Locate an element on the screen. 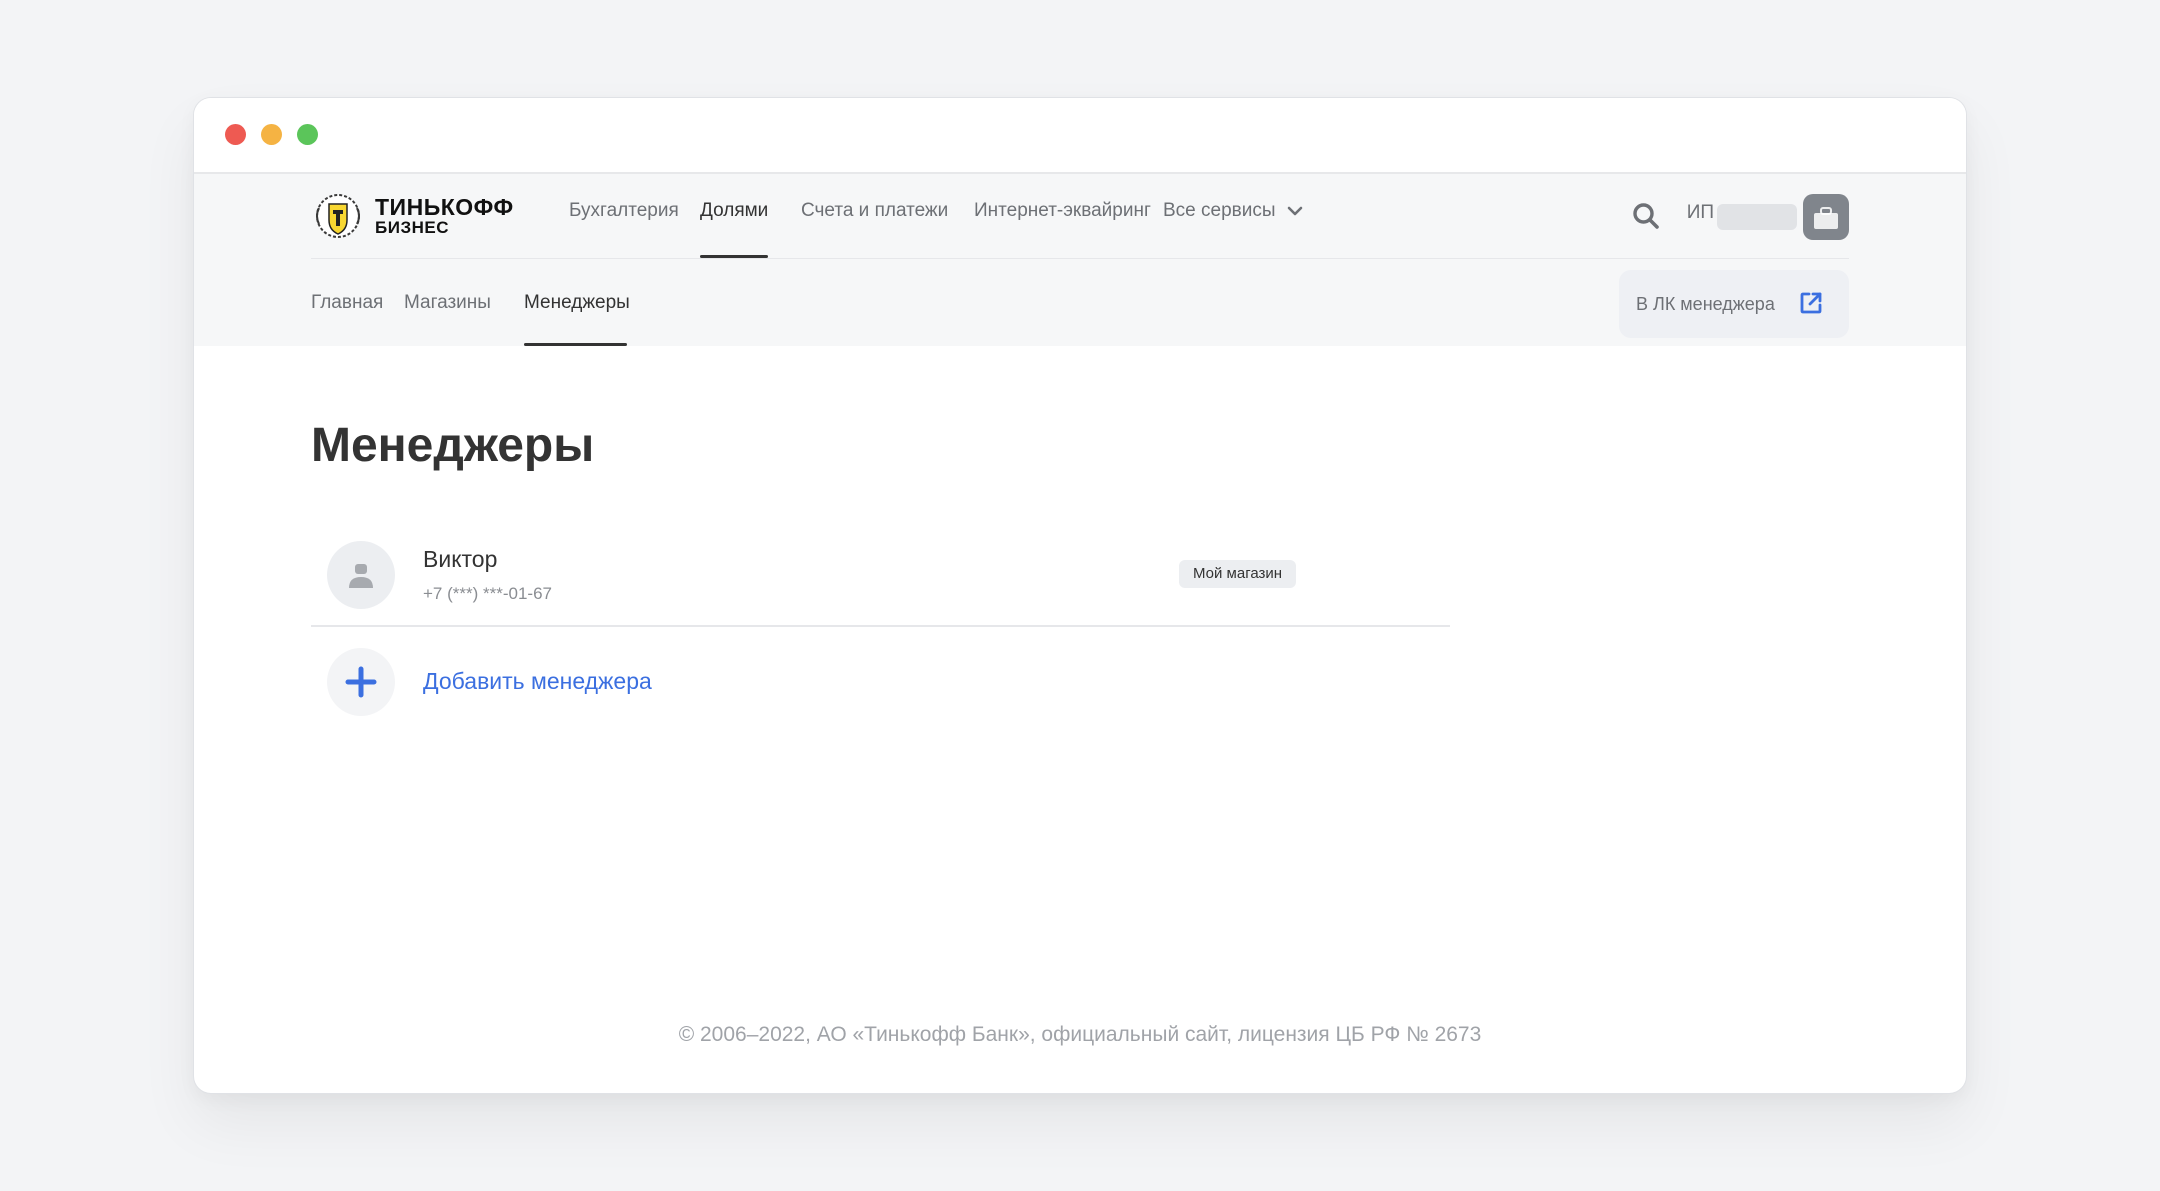  subnav-item-managers: Менеджеры is located at coordinates (577, 303).